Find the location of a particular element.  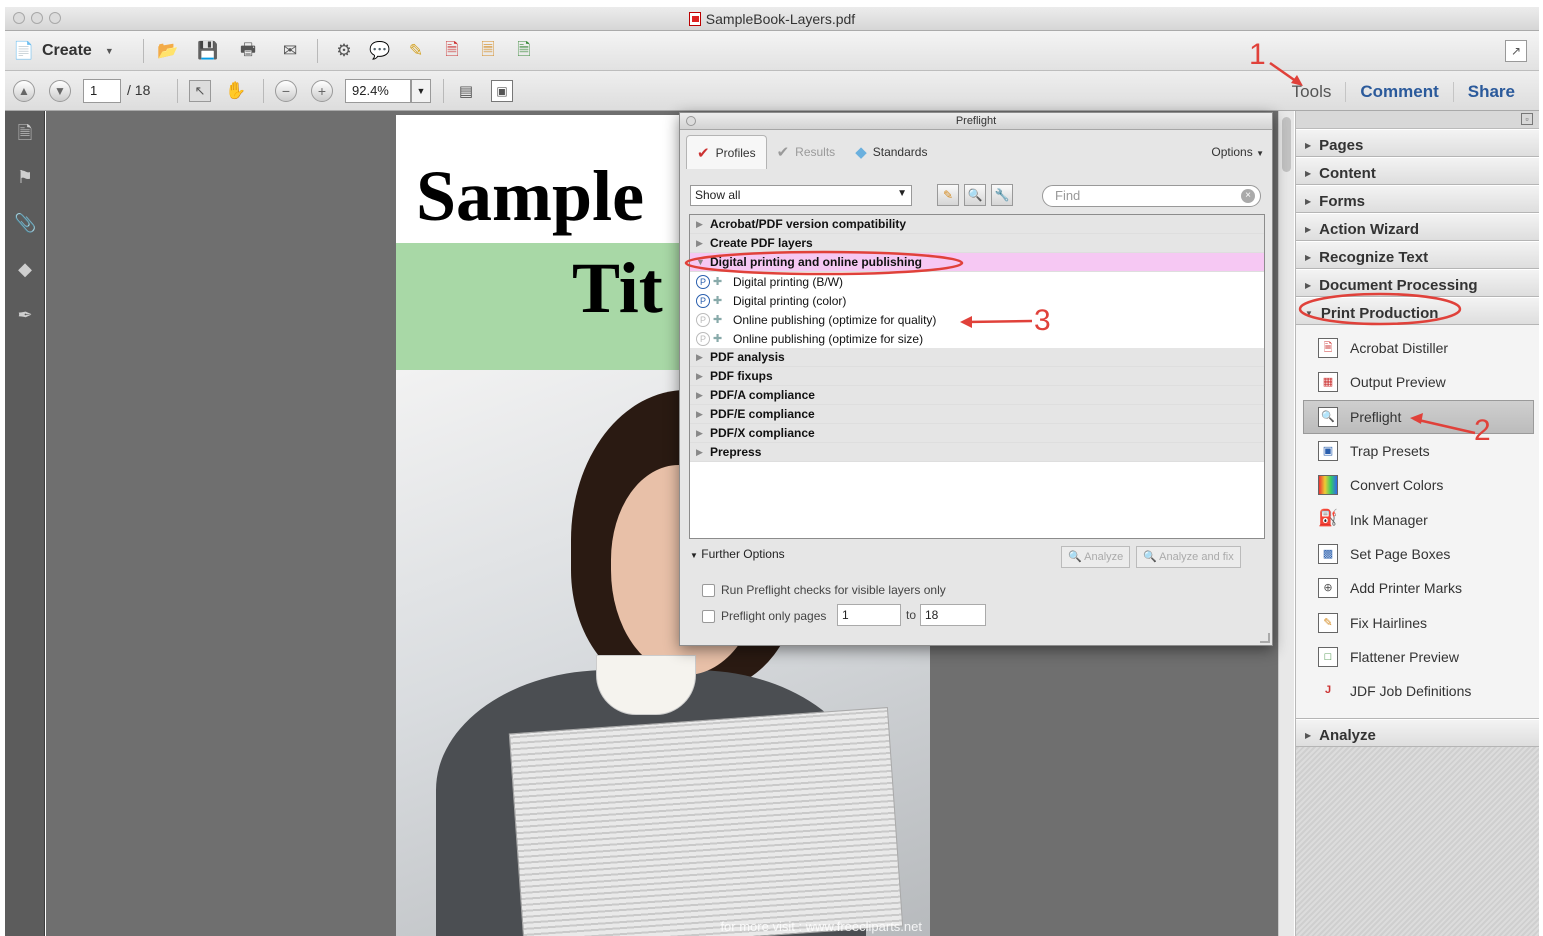

layers-icon: ◆ is located at coordinates (25, 270).